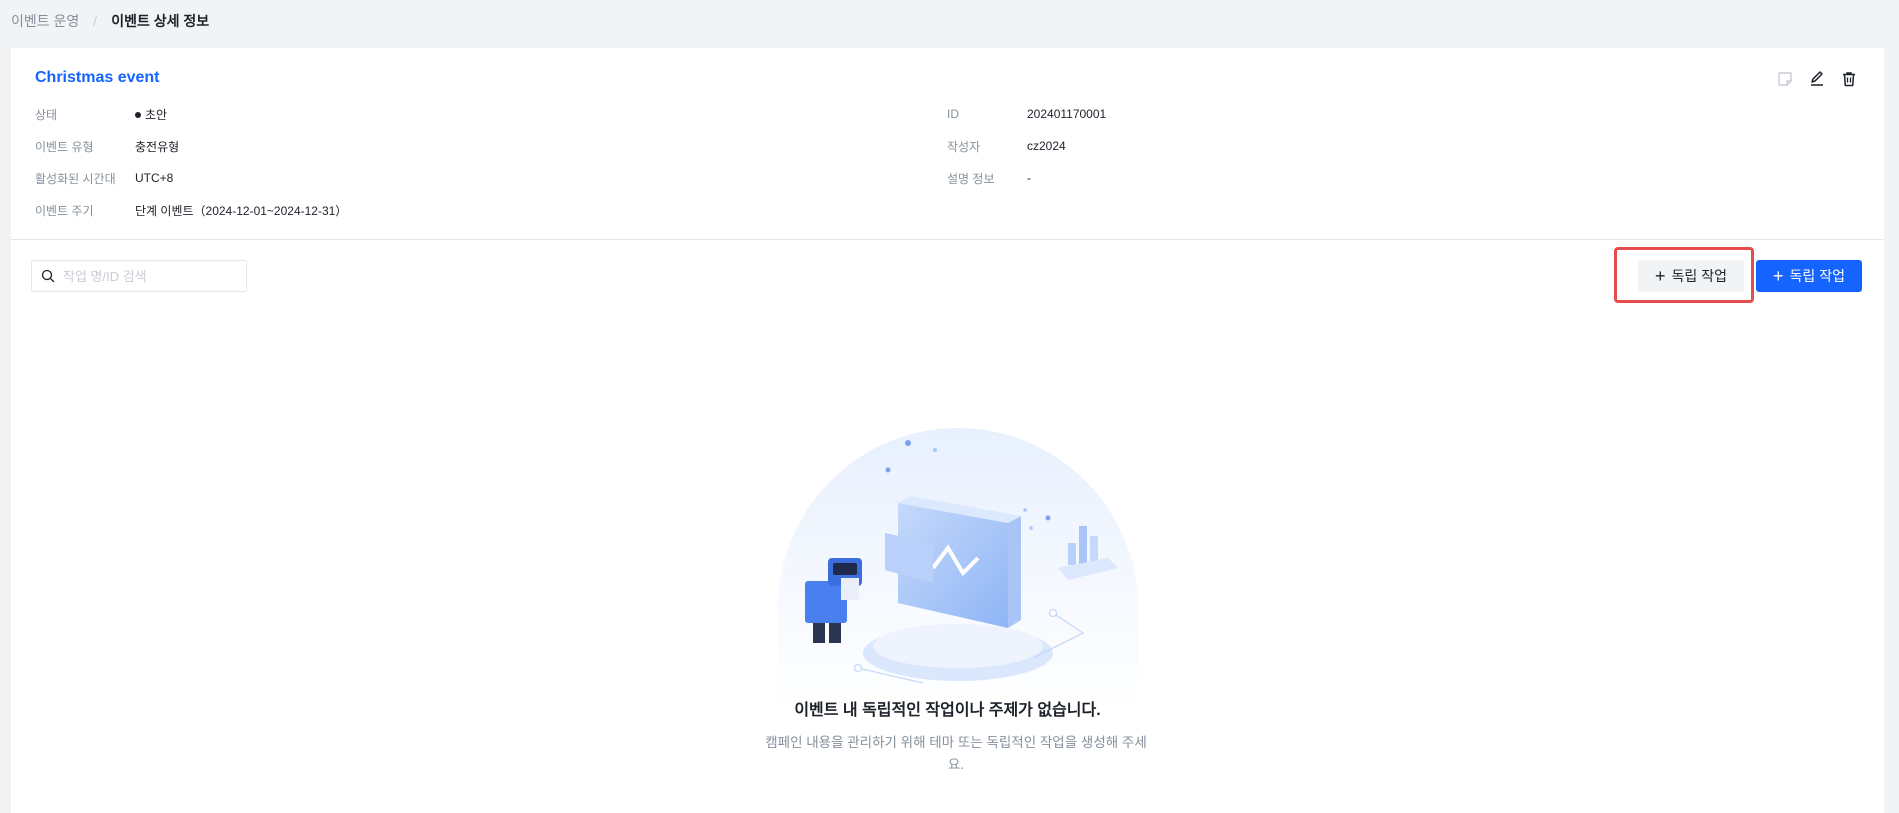  What do you see at coordinates (46, 114) in the screenshot?
I see `field-label: 상태` at bounding box center [46, 114].